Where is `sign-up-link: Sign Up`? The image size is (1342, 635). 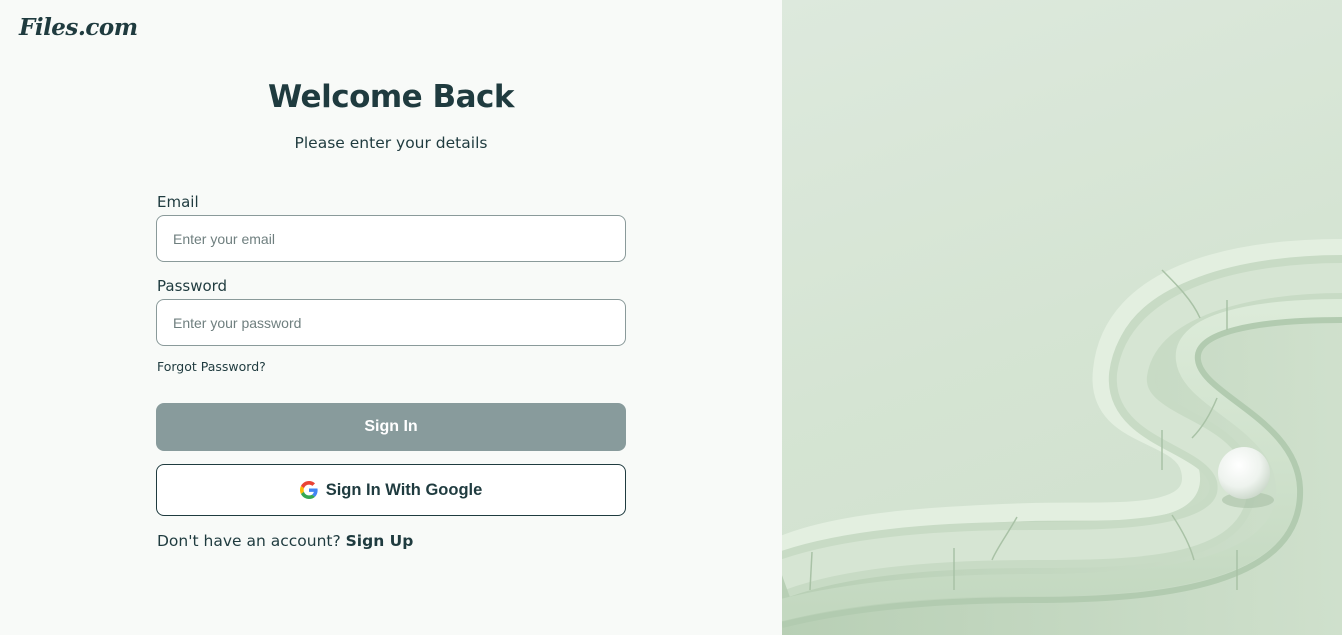
sign-up-link: Sign Up is located at coordinates (380, 541).